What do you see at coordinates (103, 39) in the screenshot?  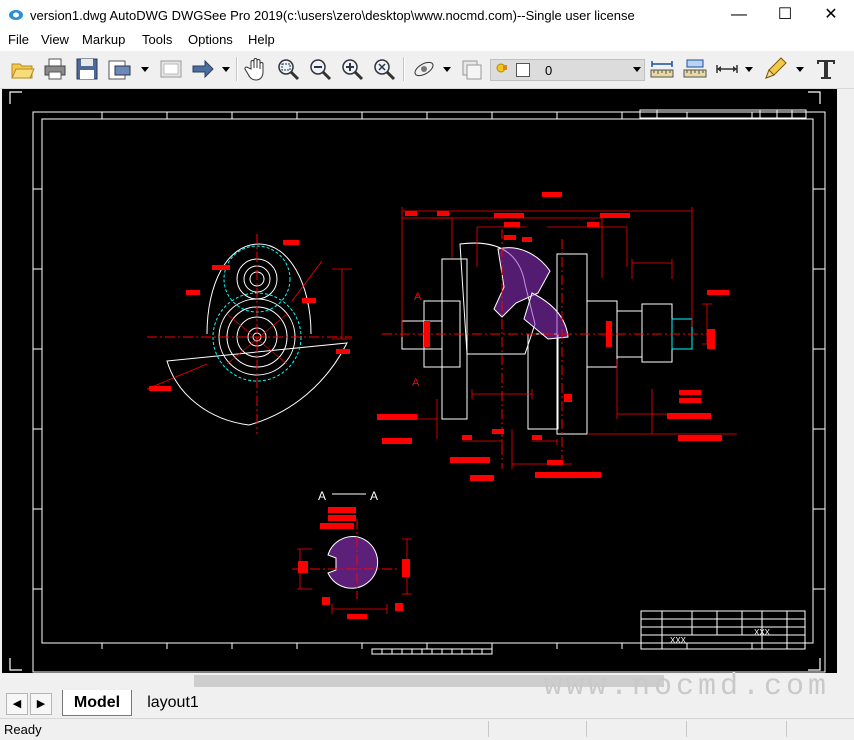 I see `menu-markup: Markup` at bounding box center [103, 39].